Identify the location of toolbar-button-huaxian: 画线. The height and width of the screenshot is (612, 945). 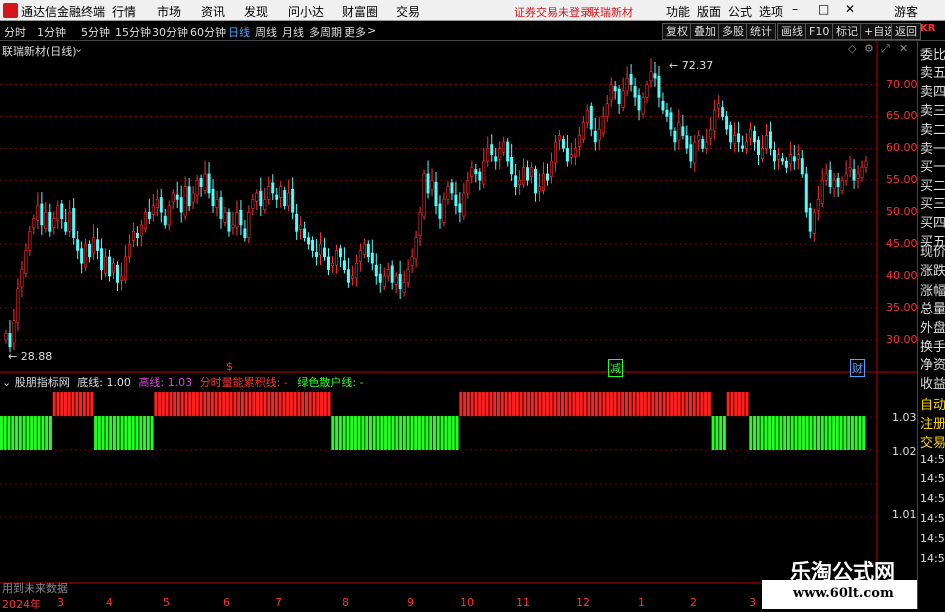
(792, 31).